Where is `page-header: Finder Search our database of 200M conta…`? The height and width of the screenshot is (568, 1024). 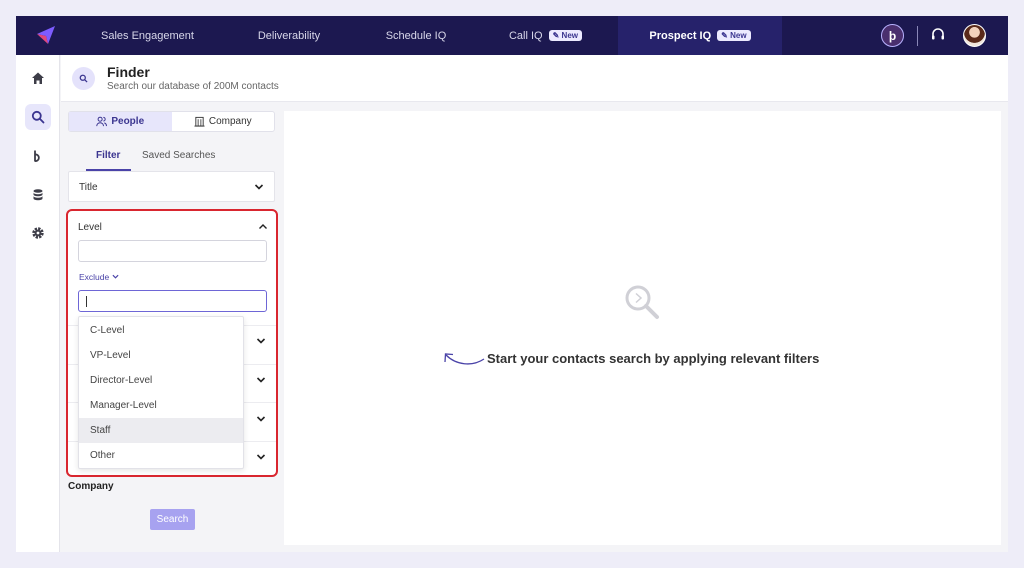
page-header: Finder Search our database of 200M conta… is located at coordinates (534, 78).